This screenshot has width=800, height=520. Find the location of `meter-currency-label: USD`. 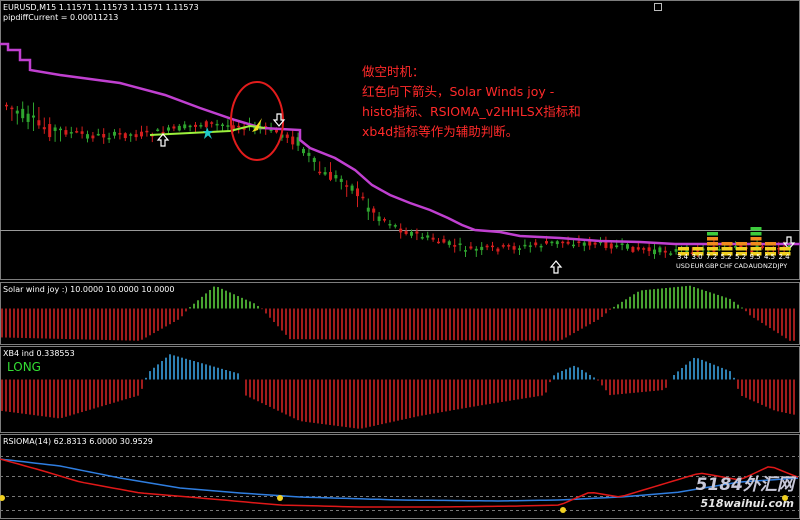

meter-currency-label: USD is located at coordinates (683, 266).